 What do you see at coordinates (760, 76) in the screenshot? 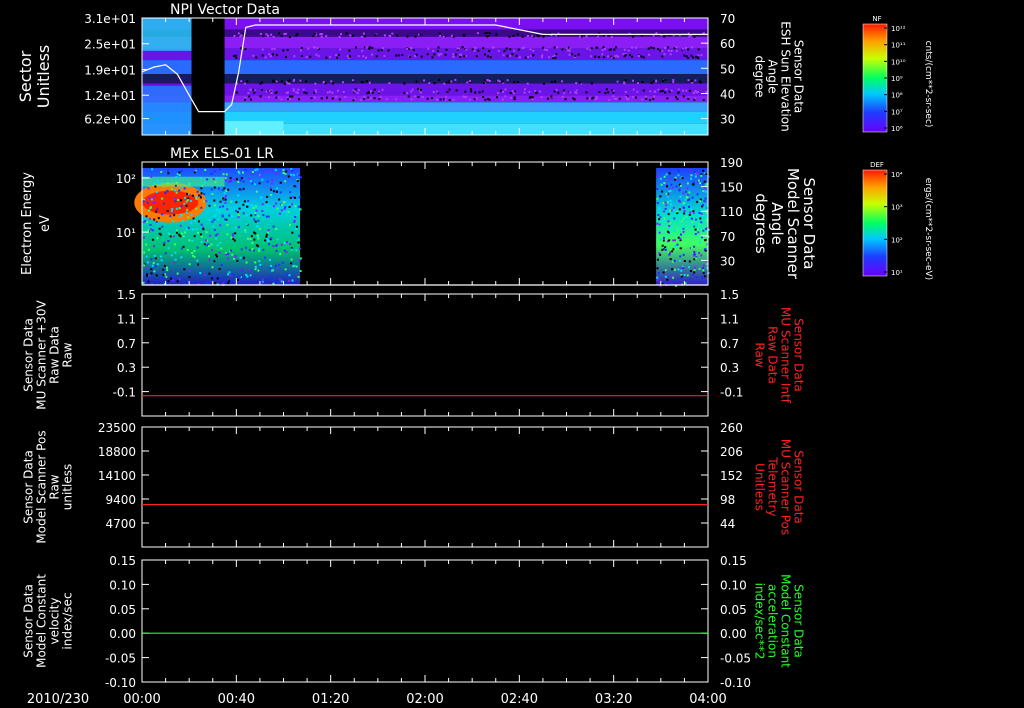
I see `y2-axis-label: degree` at bounding box center [760, 76].